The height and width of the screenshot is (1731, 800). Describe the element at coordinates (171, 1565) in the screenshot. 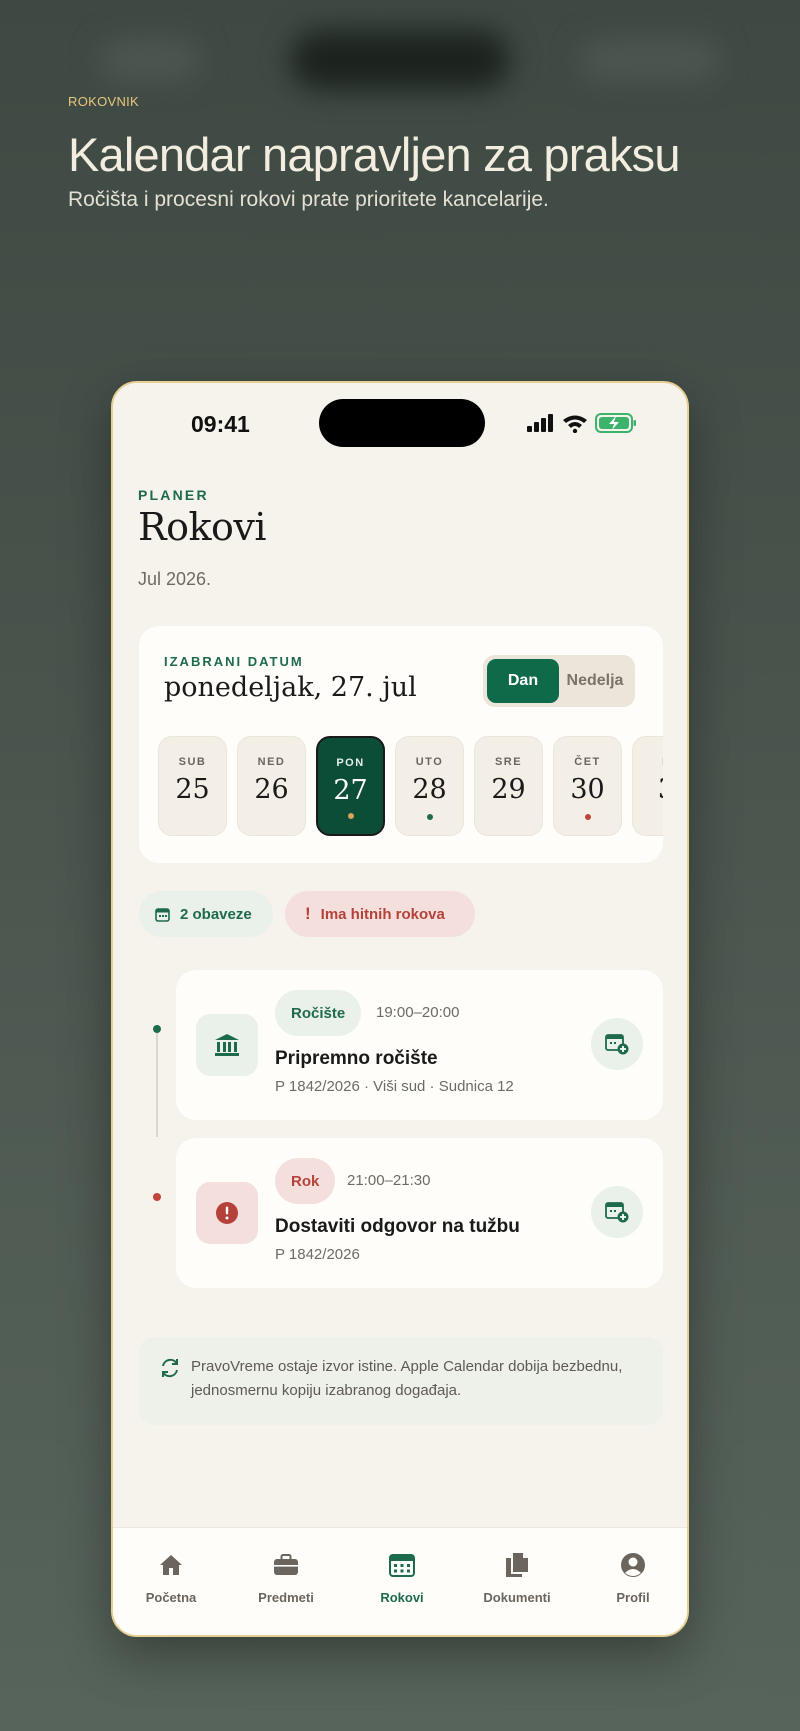

I see `home-icon` at that location.